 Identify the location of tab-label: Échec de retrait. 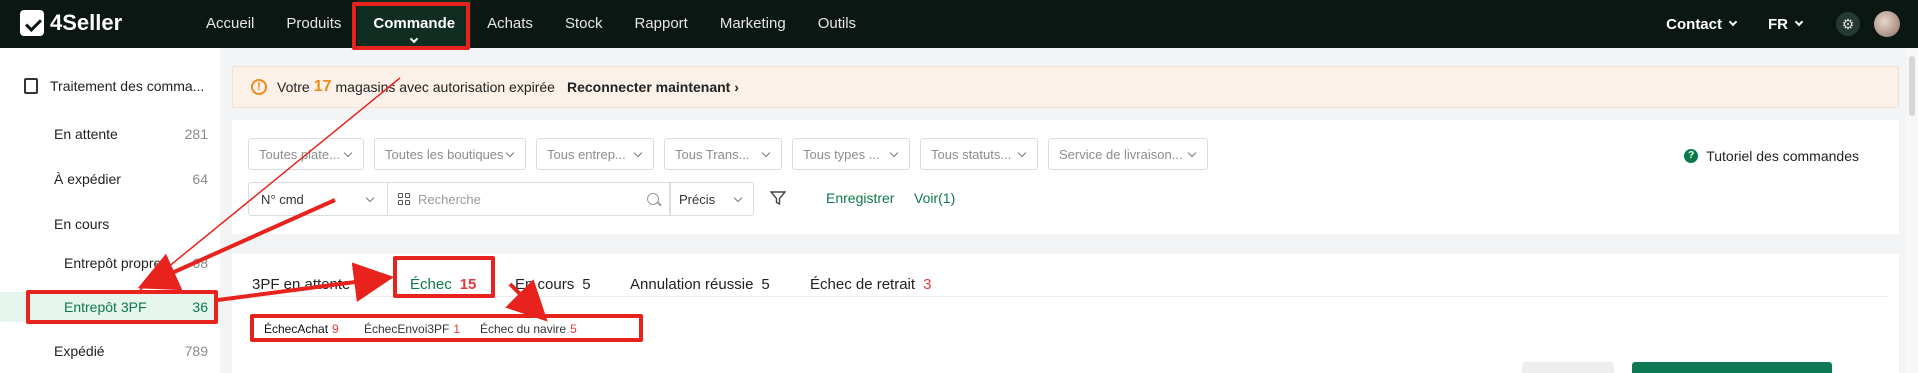
(863, 284).